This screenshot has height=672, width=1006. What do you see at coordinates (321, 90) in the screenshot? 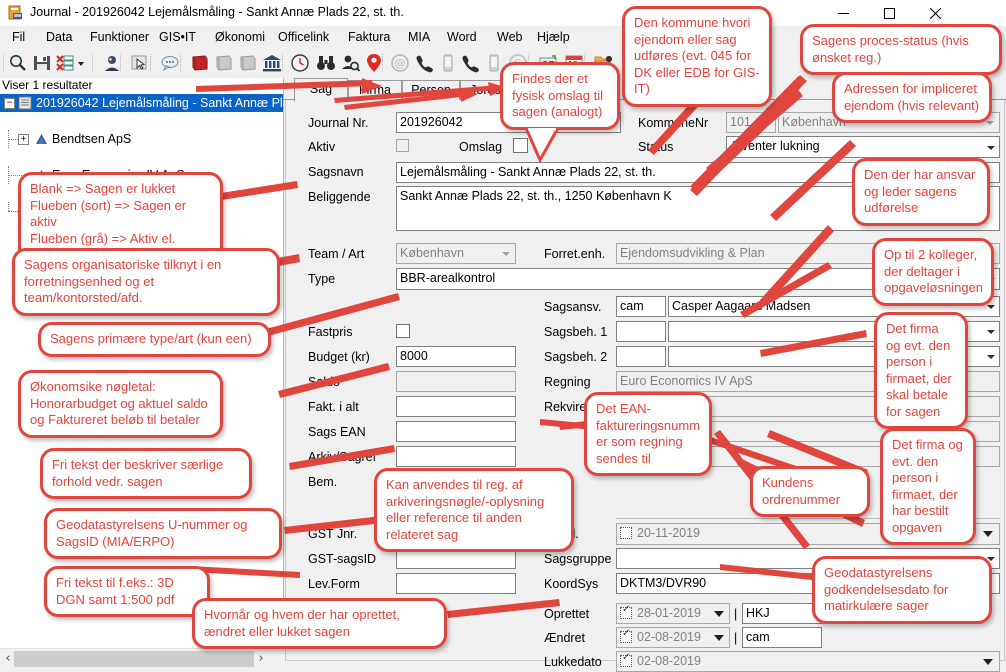
I see `tab-sag: Sag` at bounding box center [321, 90].